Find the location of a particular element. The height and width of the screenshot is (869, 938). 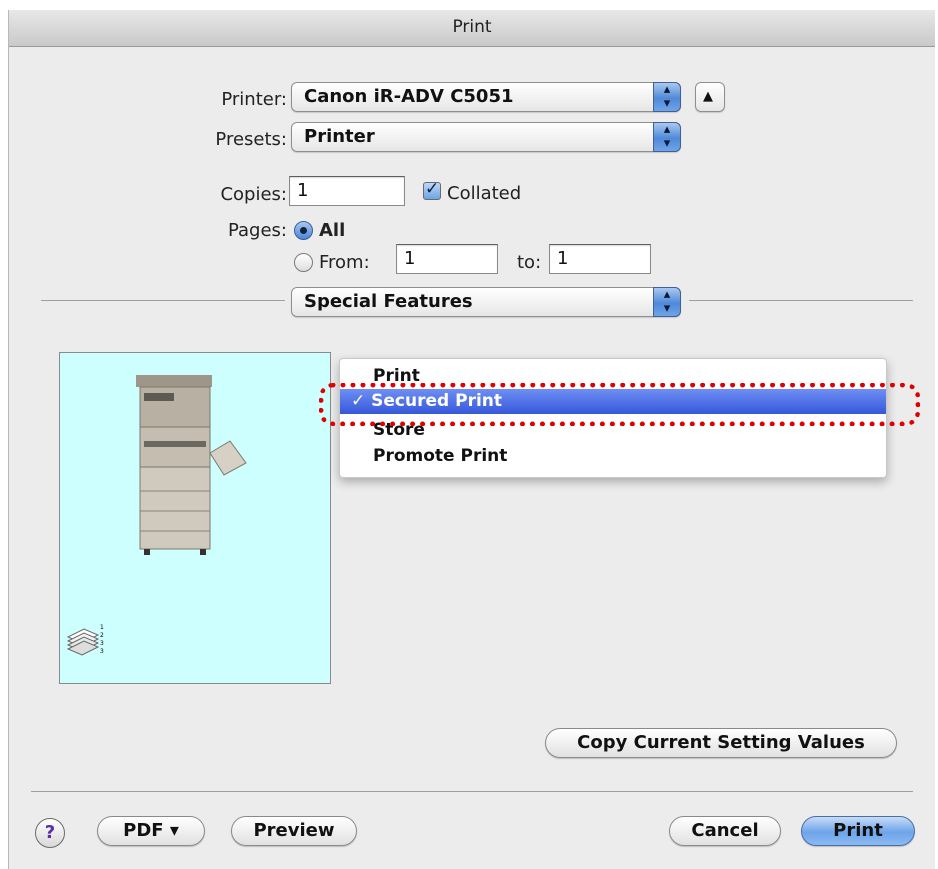

printer-label: Printer: is located at coordinates (254, 99).